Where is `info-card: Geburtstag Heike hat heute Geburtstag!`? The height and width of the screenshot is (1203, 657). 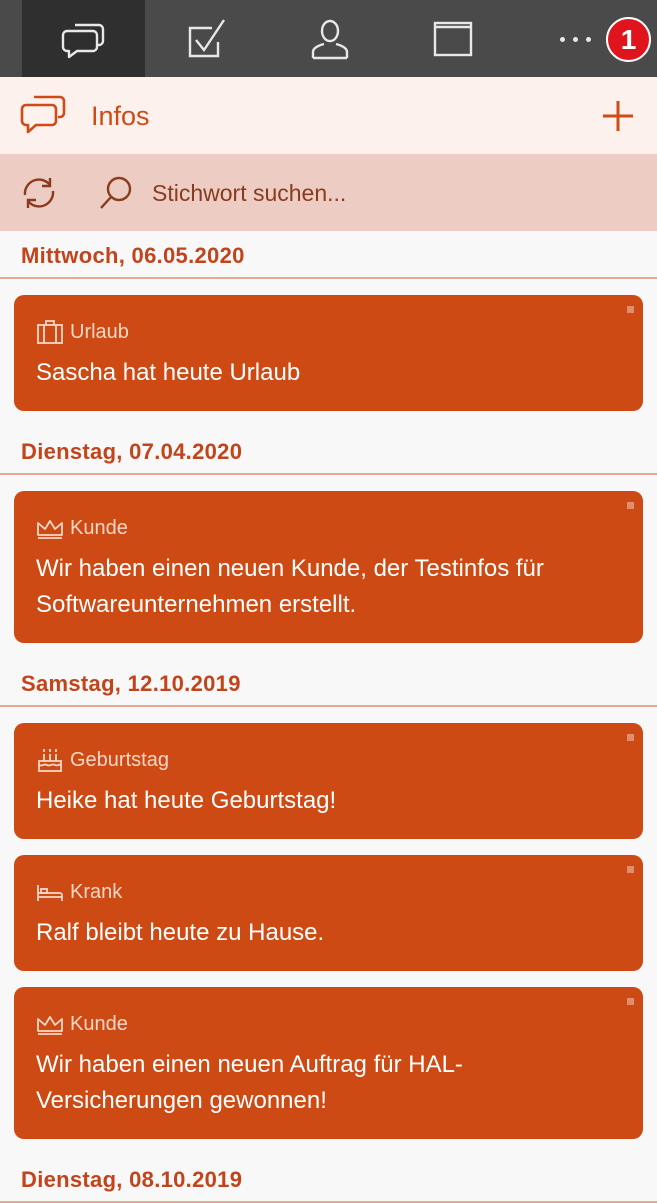 info-card: Geburtstag Heike hat heute Geburtstag! is located at coordinates (328, 781).